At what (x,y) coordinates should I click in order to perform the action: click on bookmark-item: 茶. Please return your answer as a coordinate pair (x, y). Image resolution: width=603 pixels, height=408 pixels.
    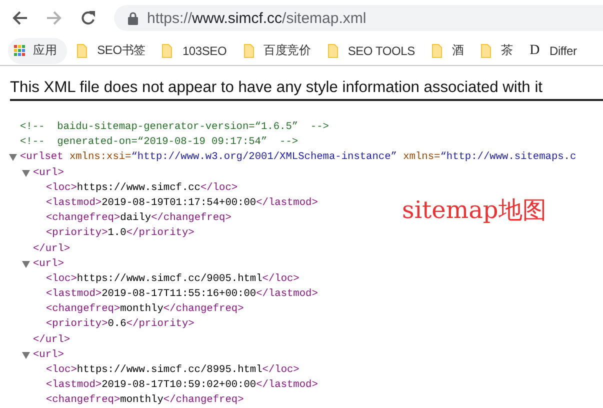
    Looking at the image, I should click on (497, 51).